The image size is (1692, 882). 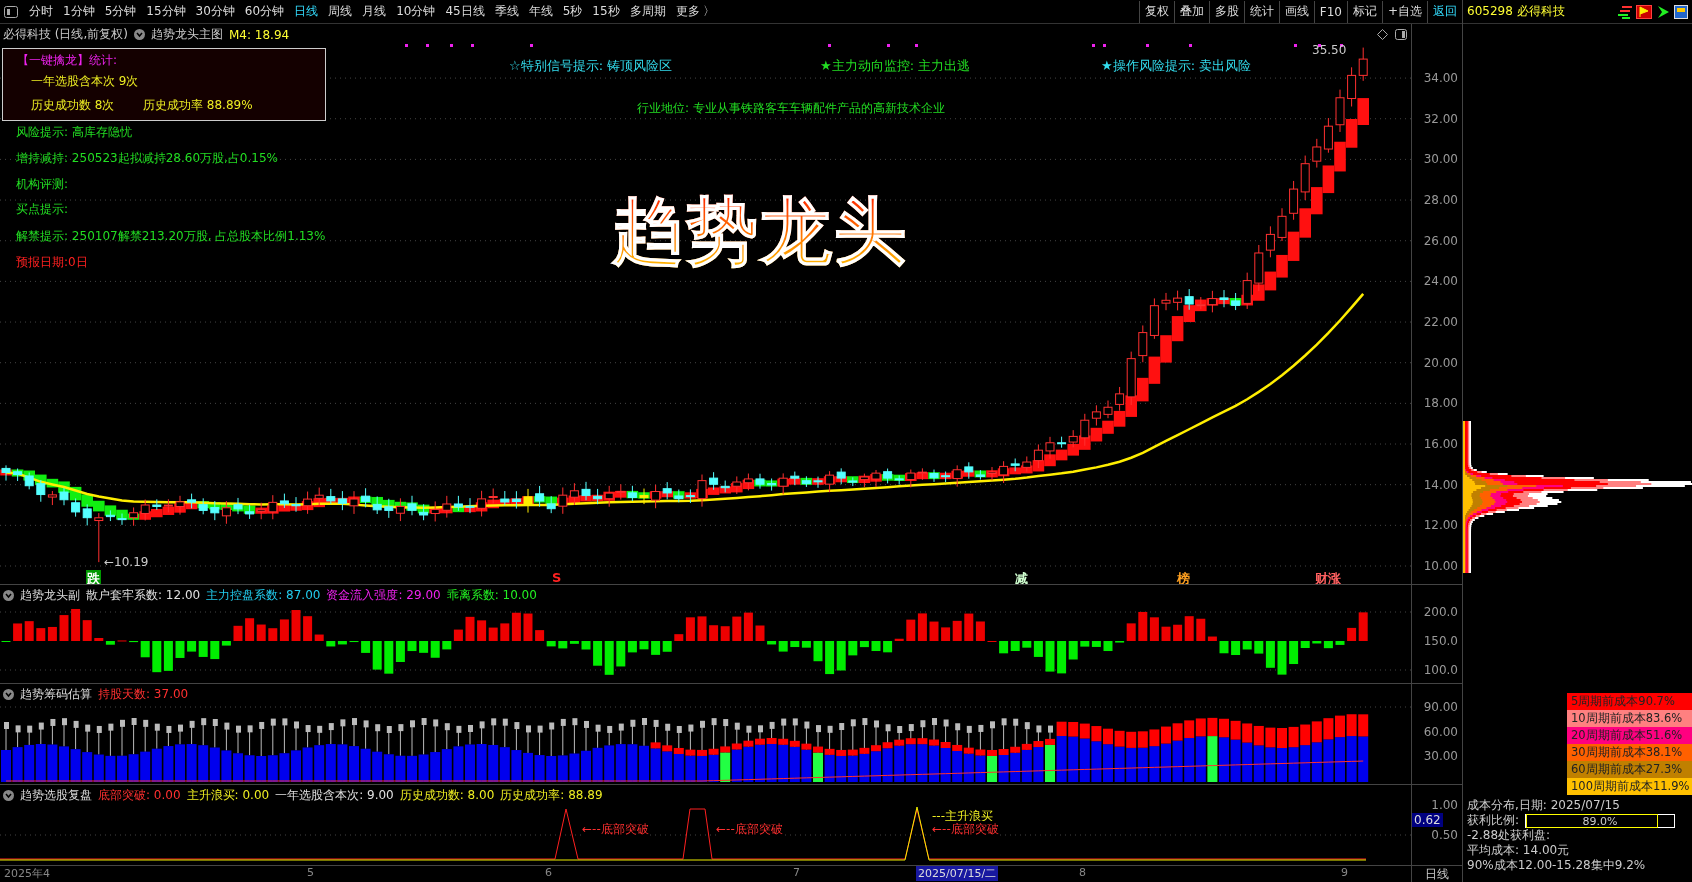 What do you see at coordinates (1021, 577) in the screenshot?
I see `event-marker: 减` at bounding box center [1021, 577].